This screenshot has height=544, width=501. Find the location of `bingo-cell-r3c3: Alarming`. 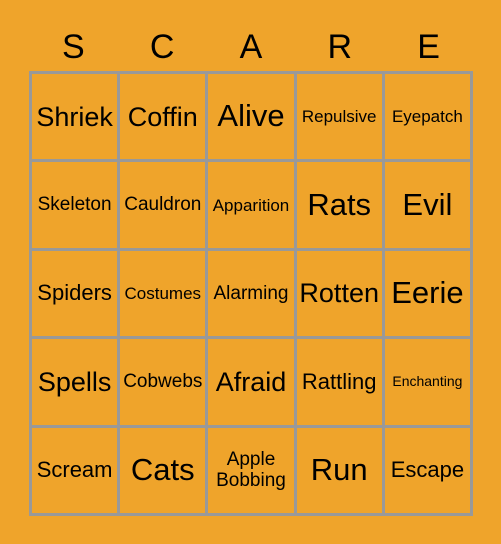

bingo-cell-r3c3: Alarming is located at coordinates (252, 295).